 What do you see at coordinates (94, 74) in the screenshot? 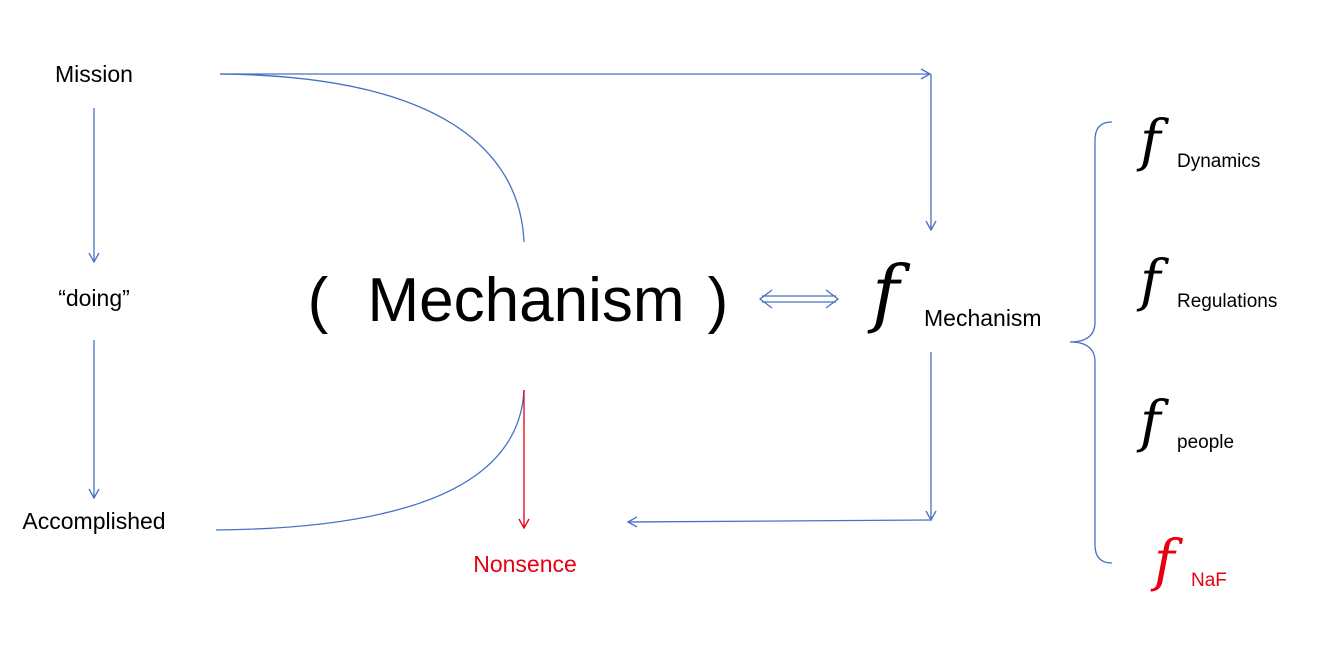
I see `mission-label: Mission` at bounding box center [94, 74].